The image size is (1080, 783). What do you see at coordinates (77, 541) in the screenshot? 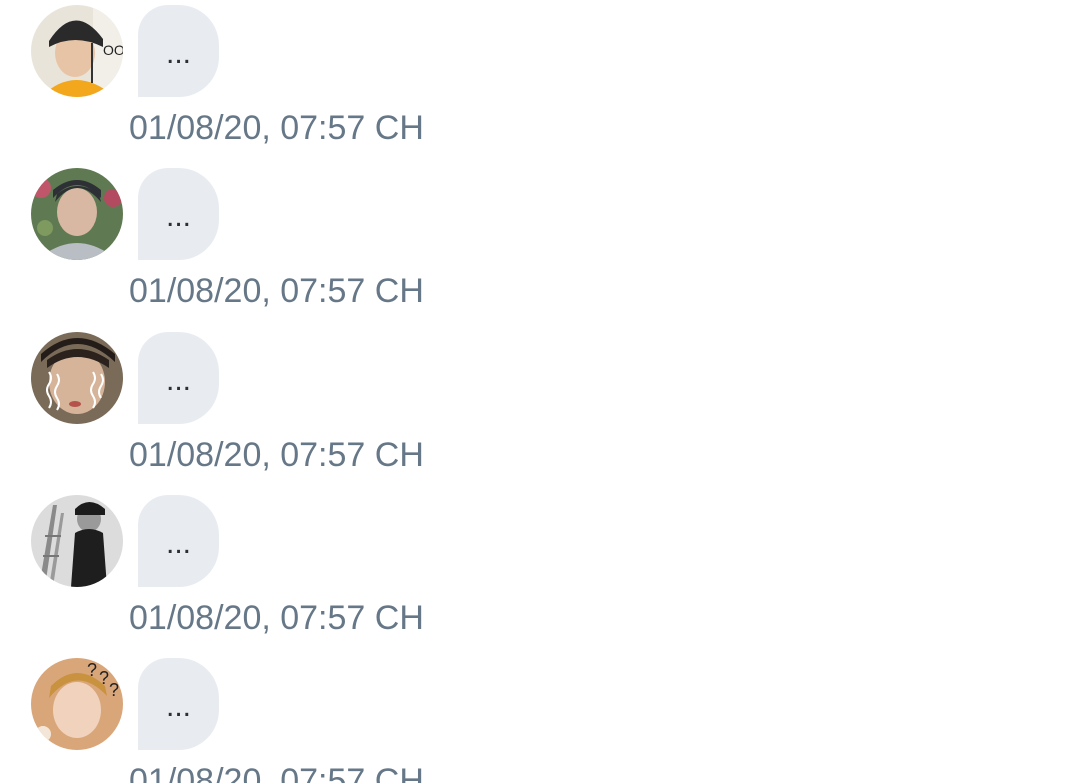
I see `user-avatar-4-icon` at bounding box center [77, 541].